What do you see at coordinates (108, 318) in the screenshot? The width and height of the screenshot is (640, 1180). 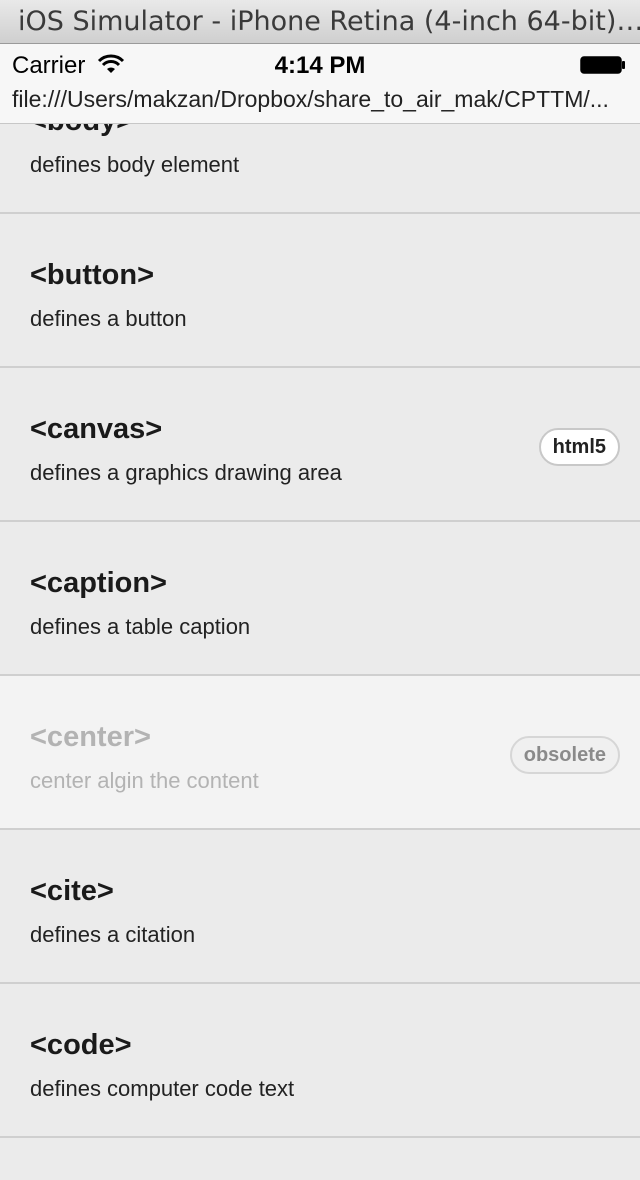 I see `item-description: defines a button` at bounding box center [108, 318].